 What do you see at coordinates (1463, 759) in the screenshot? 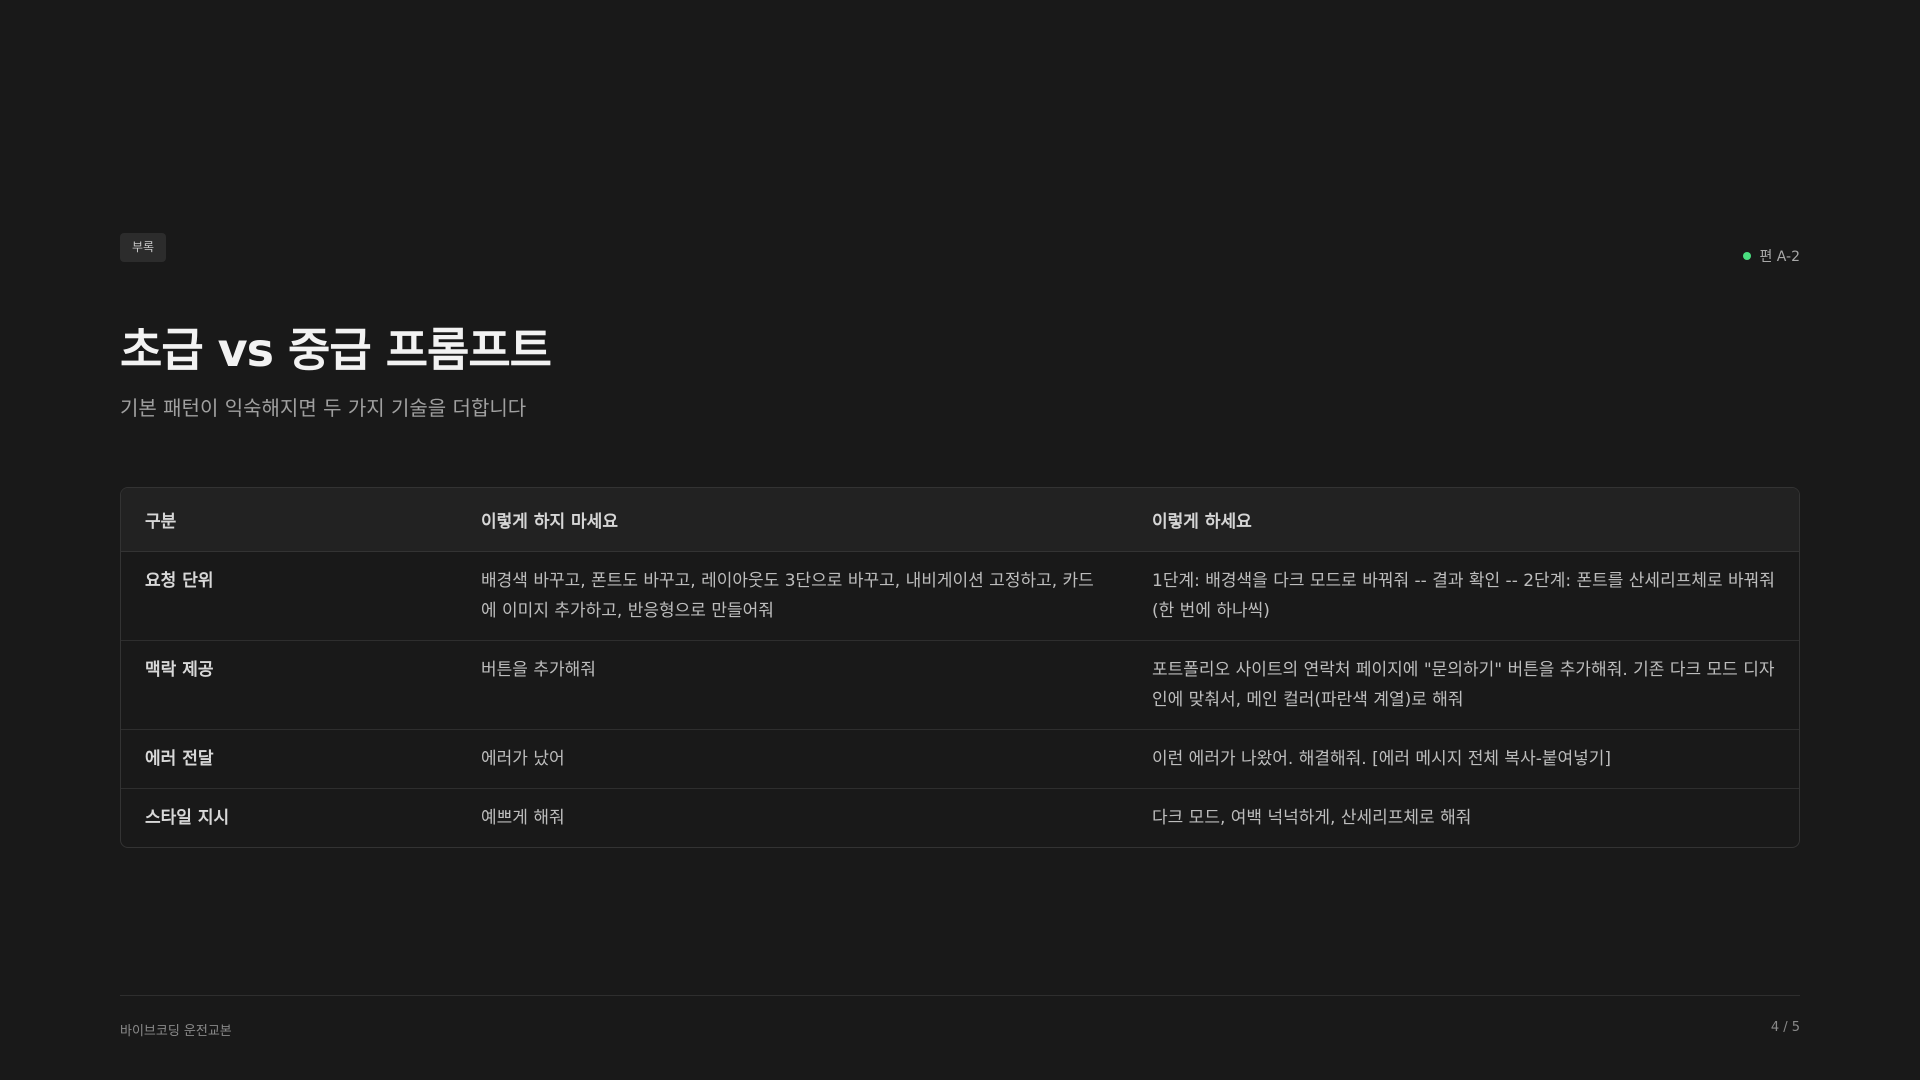
I see `row-do: 이런 에러가 나왔어. 해결해줘. [에러 메시지 전체 복사-붙여넣기]` at bounding box center [1463, 759].